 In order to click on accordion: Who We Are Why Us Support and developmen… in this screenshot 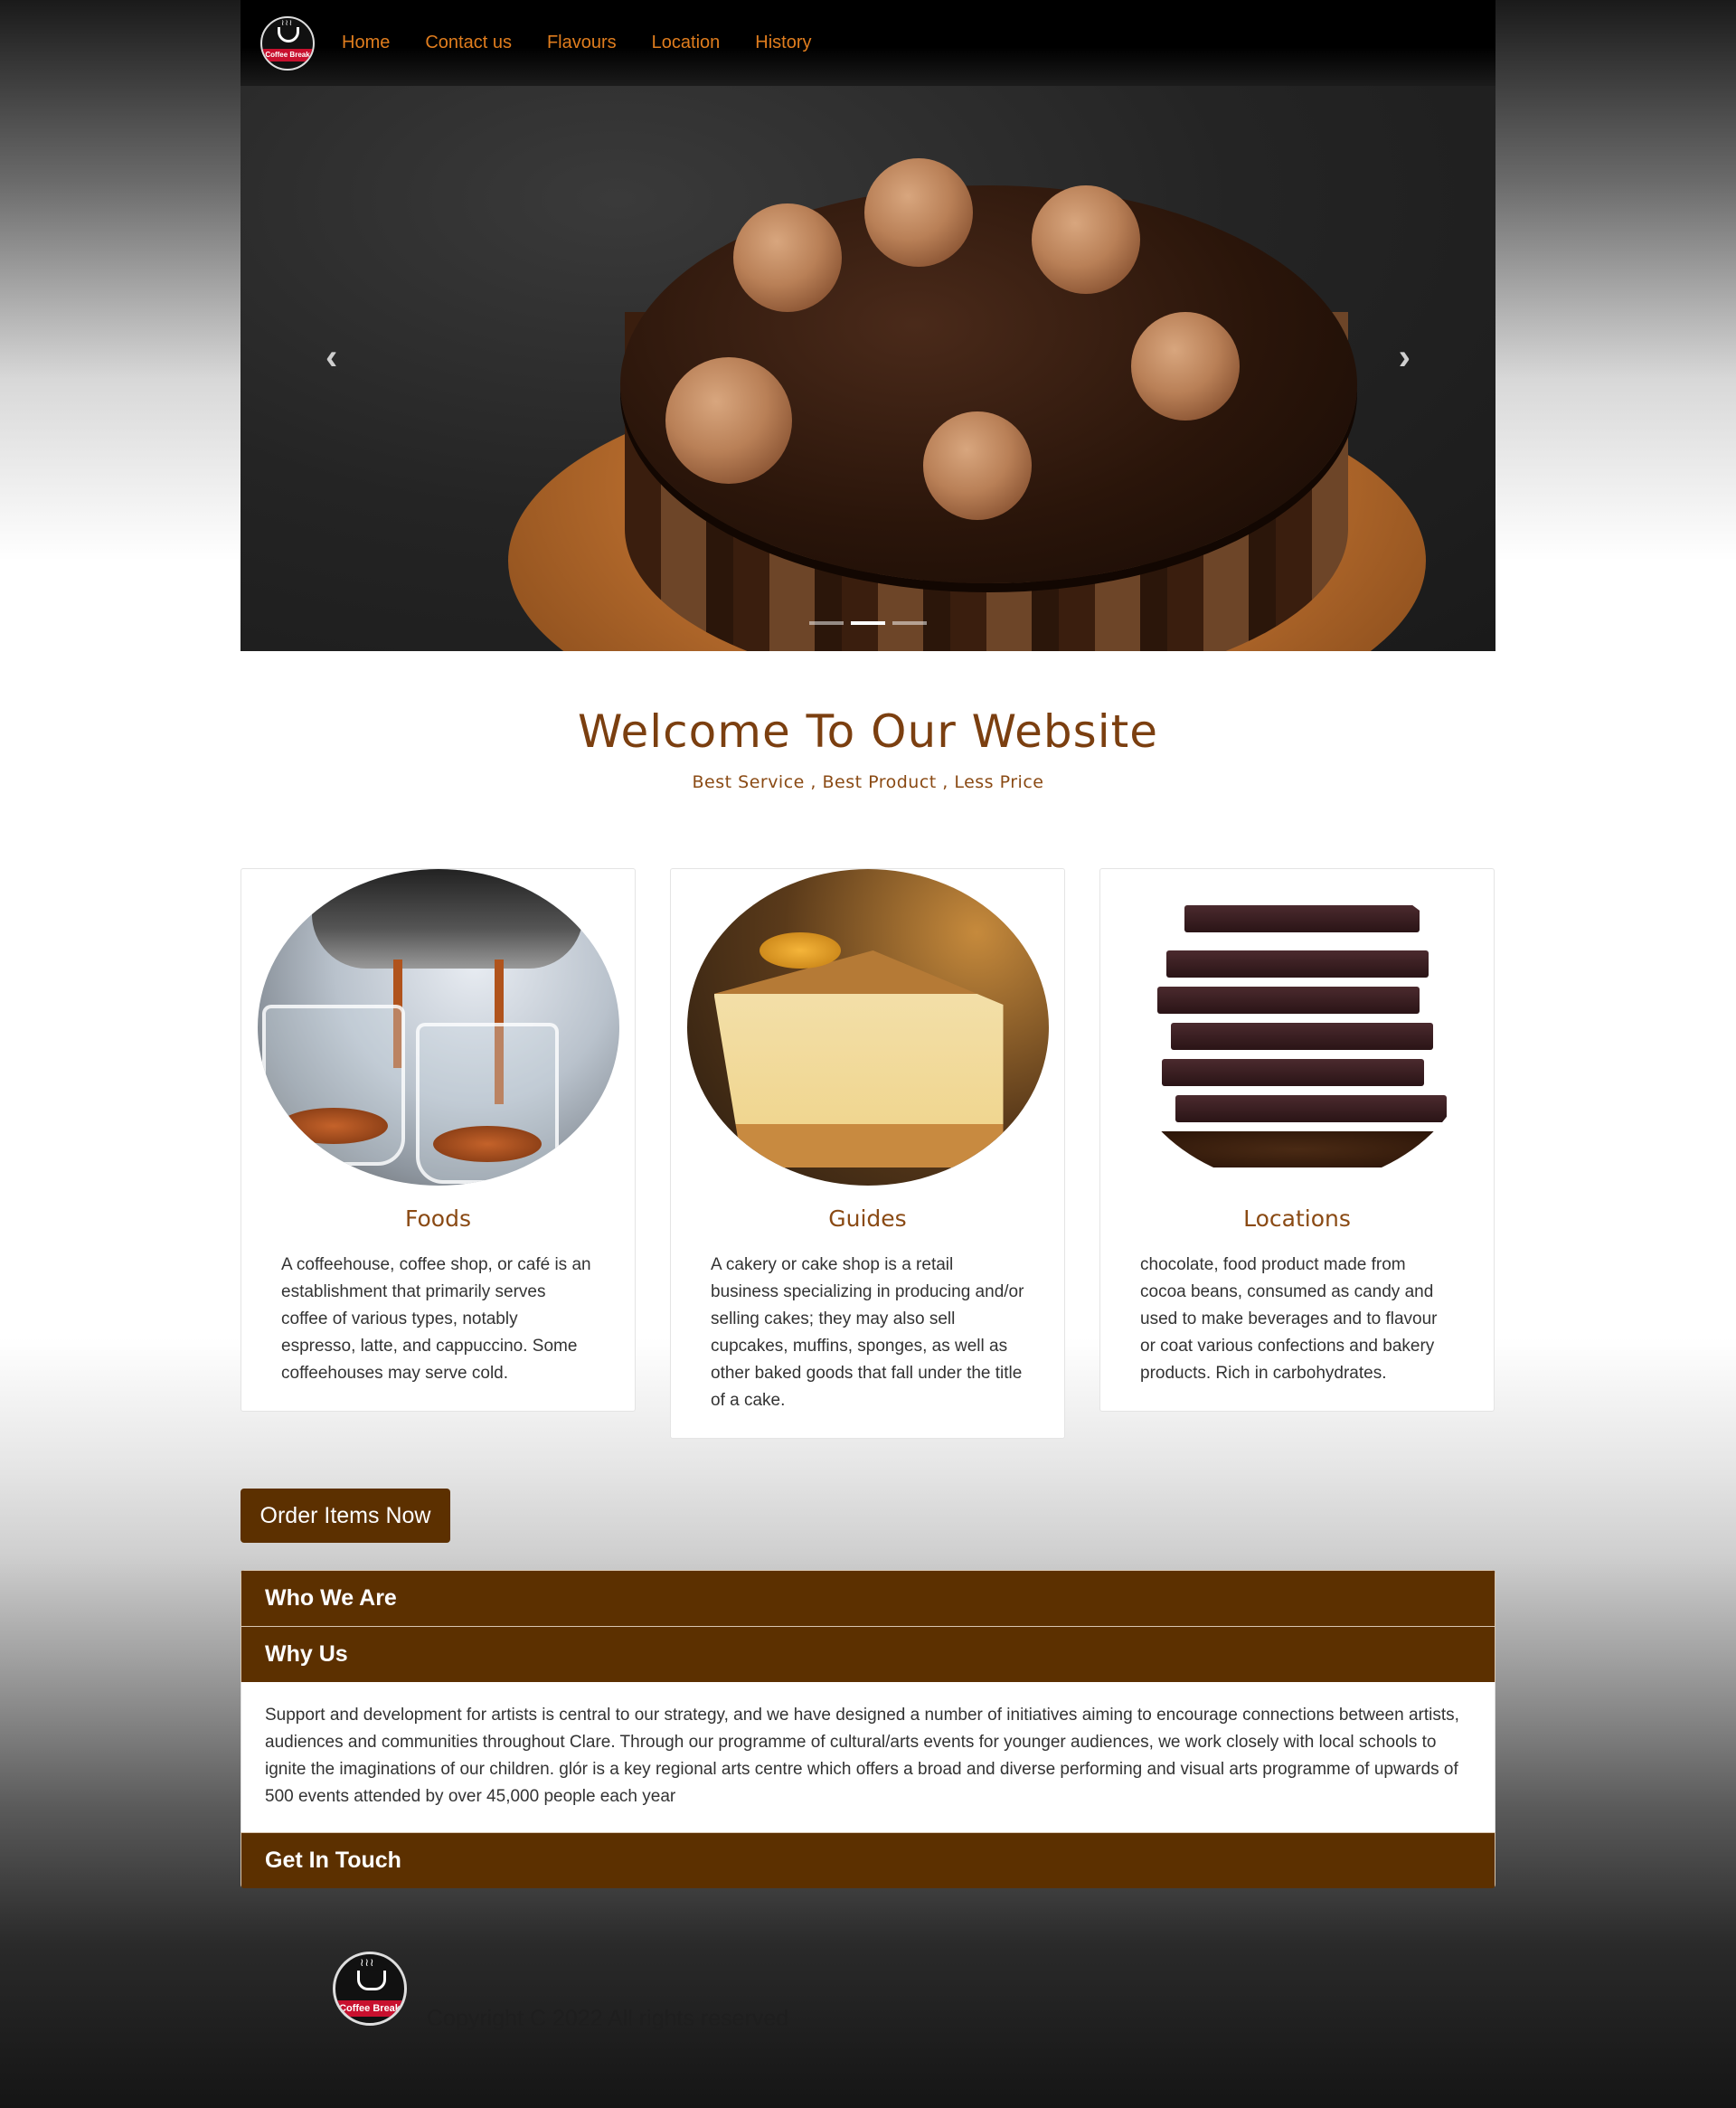, I will do `click(868, 1729)`.